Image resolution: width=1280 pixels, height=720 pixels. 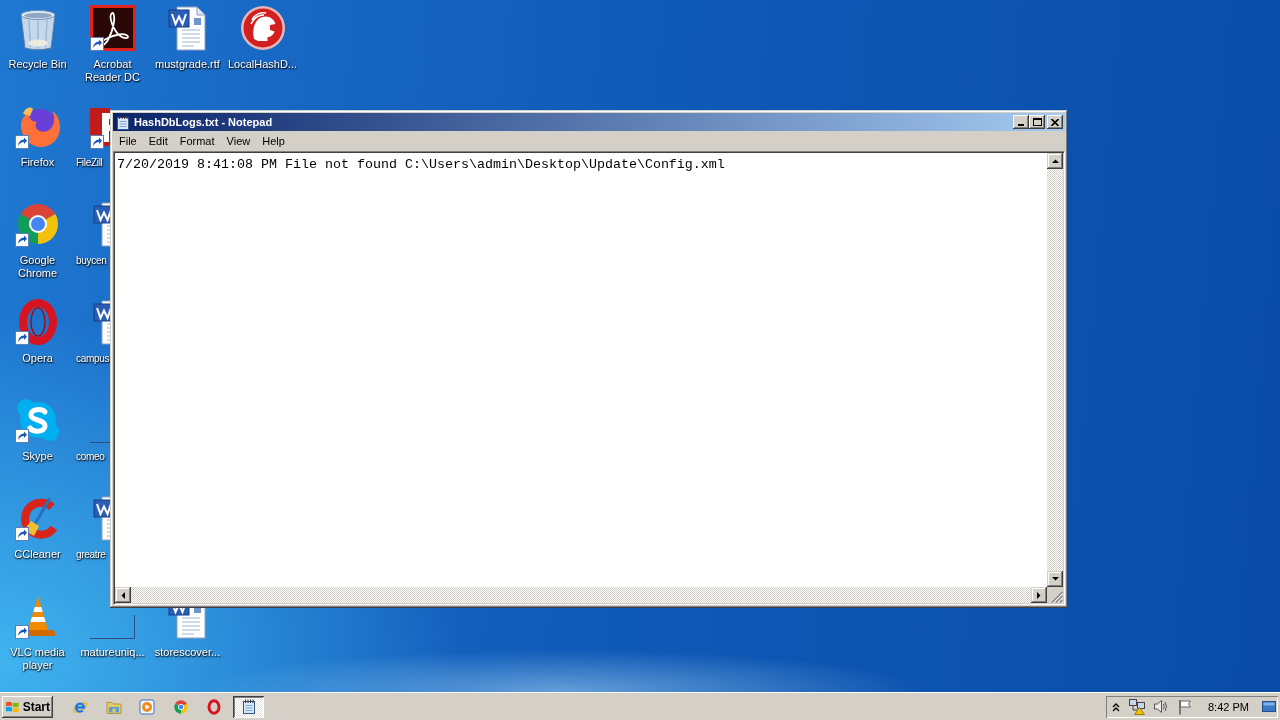 What do you see at coordinates (203, 122) in the screenshot?
I see `window-title: HashDbLogs.txt - Notepad` at bounding box center [203, 122].